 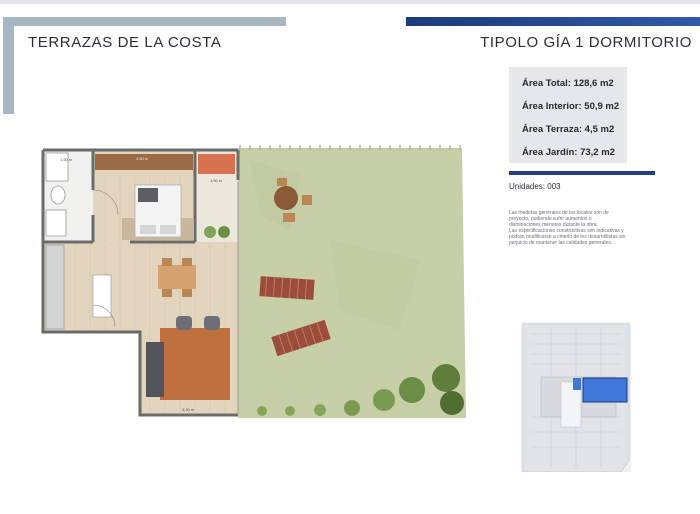 I want to click on dim-living: 3,30 m, so click(x=188, y=409).